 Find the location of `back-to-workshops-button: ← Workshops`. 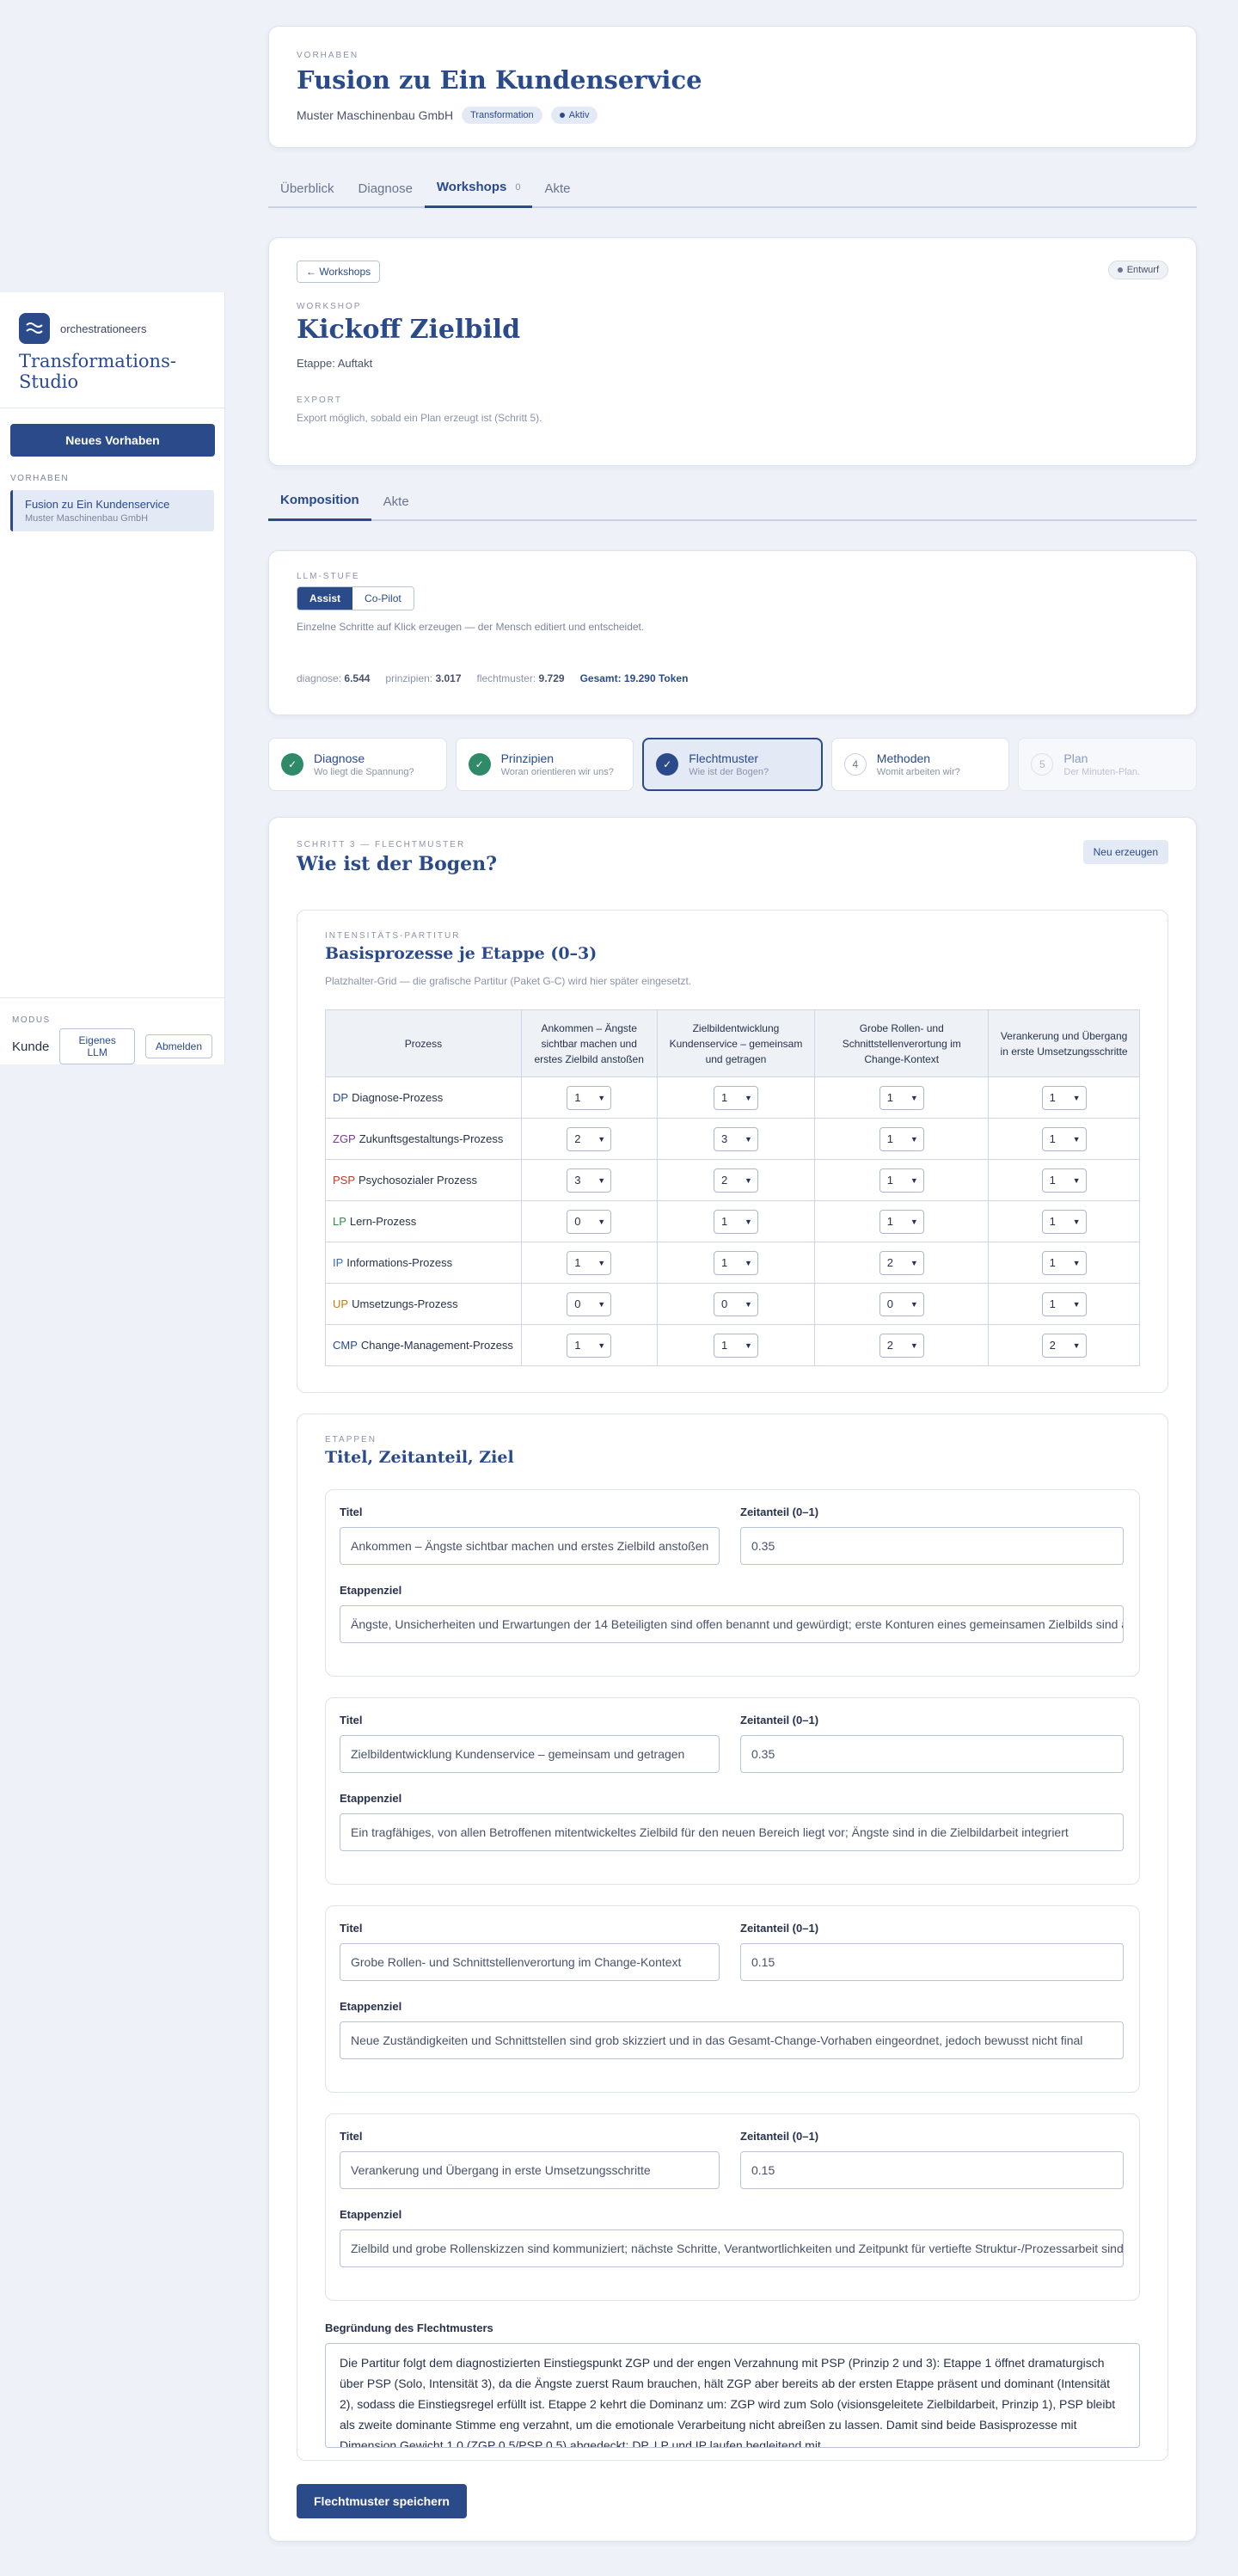

back-to-workshops-button: ← Workshops is located at coordinates (339, 272).